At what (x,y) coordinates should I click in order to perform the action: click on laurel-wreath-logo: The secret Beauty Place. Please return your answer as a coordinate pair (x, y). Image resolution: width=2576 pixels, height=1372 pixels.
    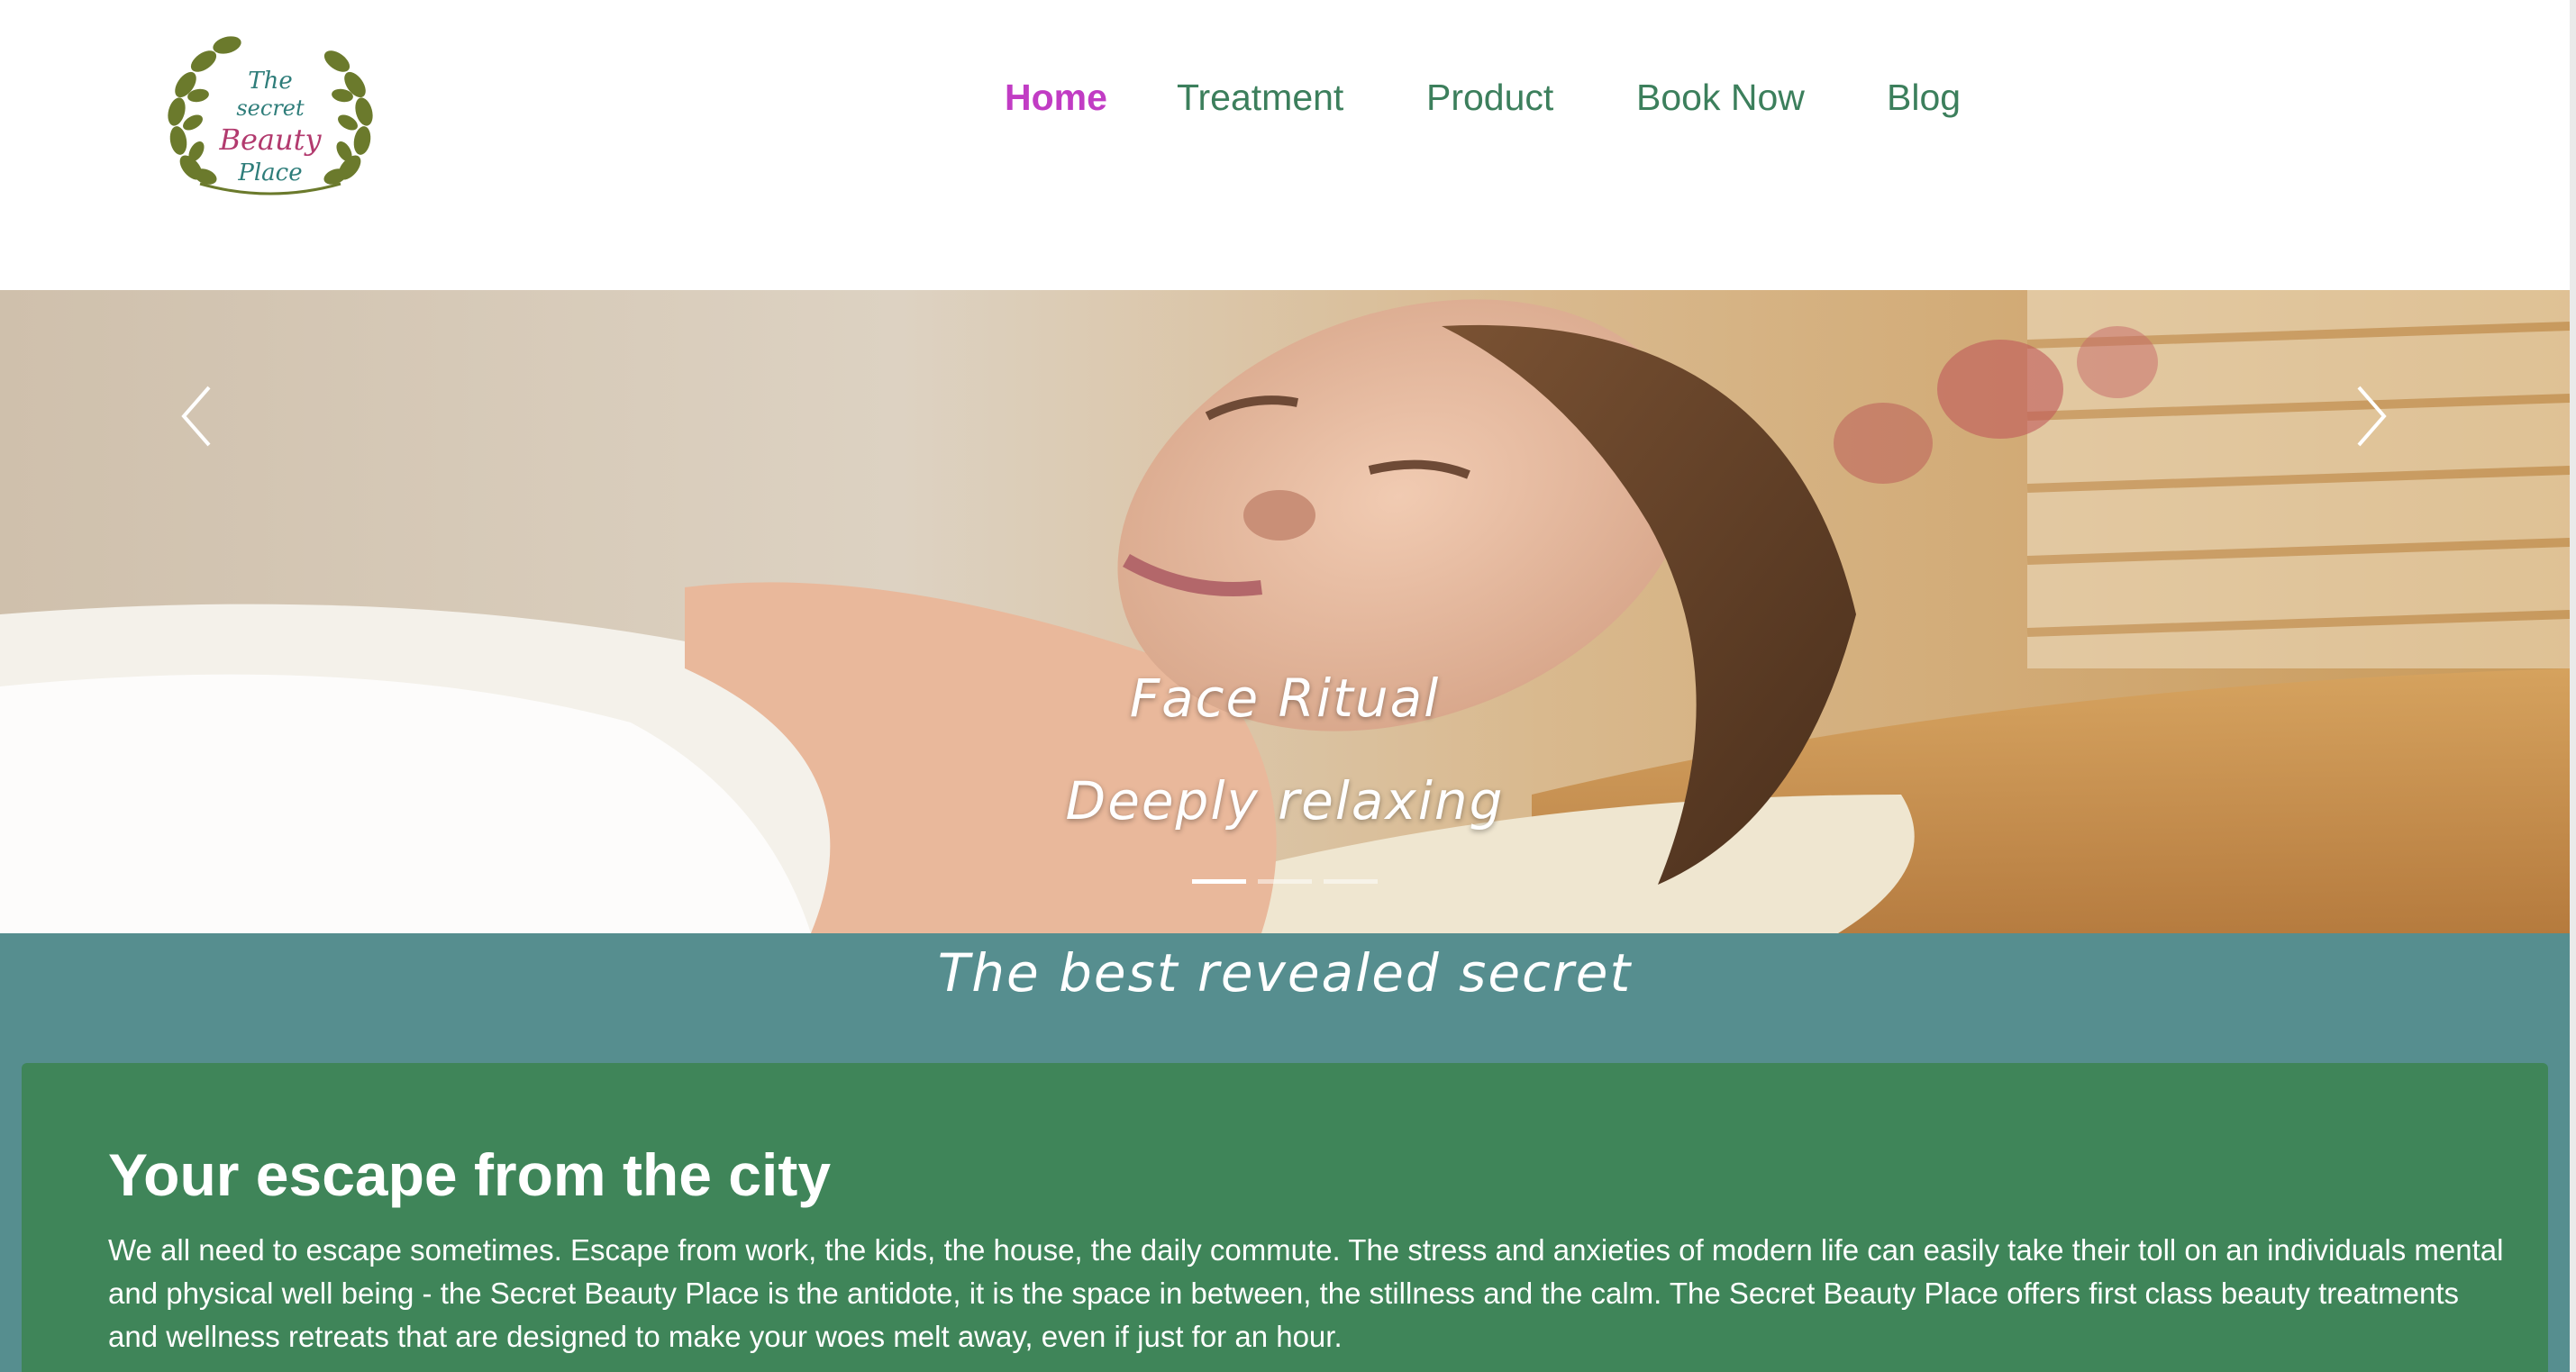
    Looking at the image, I should click on (270, 115).